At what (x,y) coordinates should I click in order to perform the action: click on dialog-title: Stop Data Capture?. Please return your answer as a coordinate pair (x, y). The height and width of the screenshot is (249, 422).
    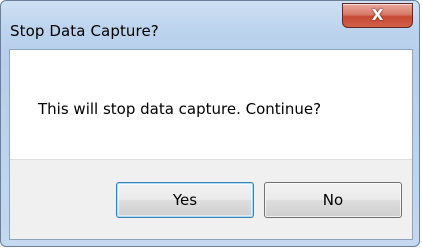
    Looking at the image, I should click on (84, 31).